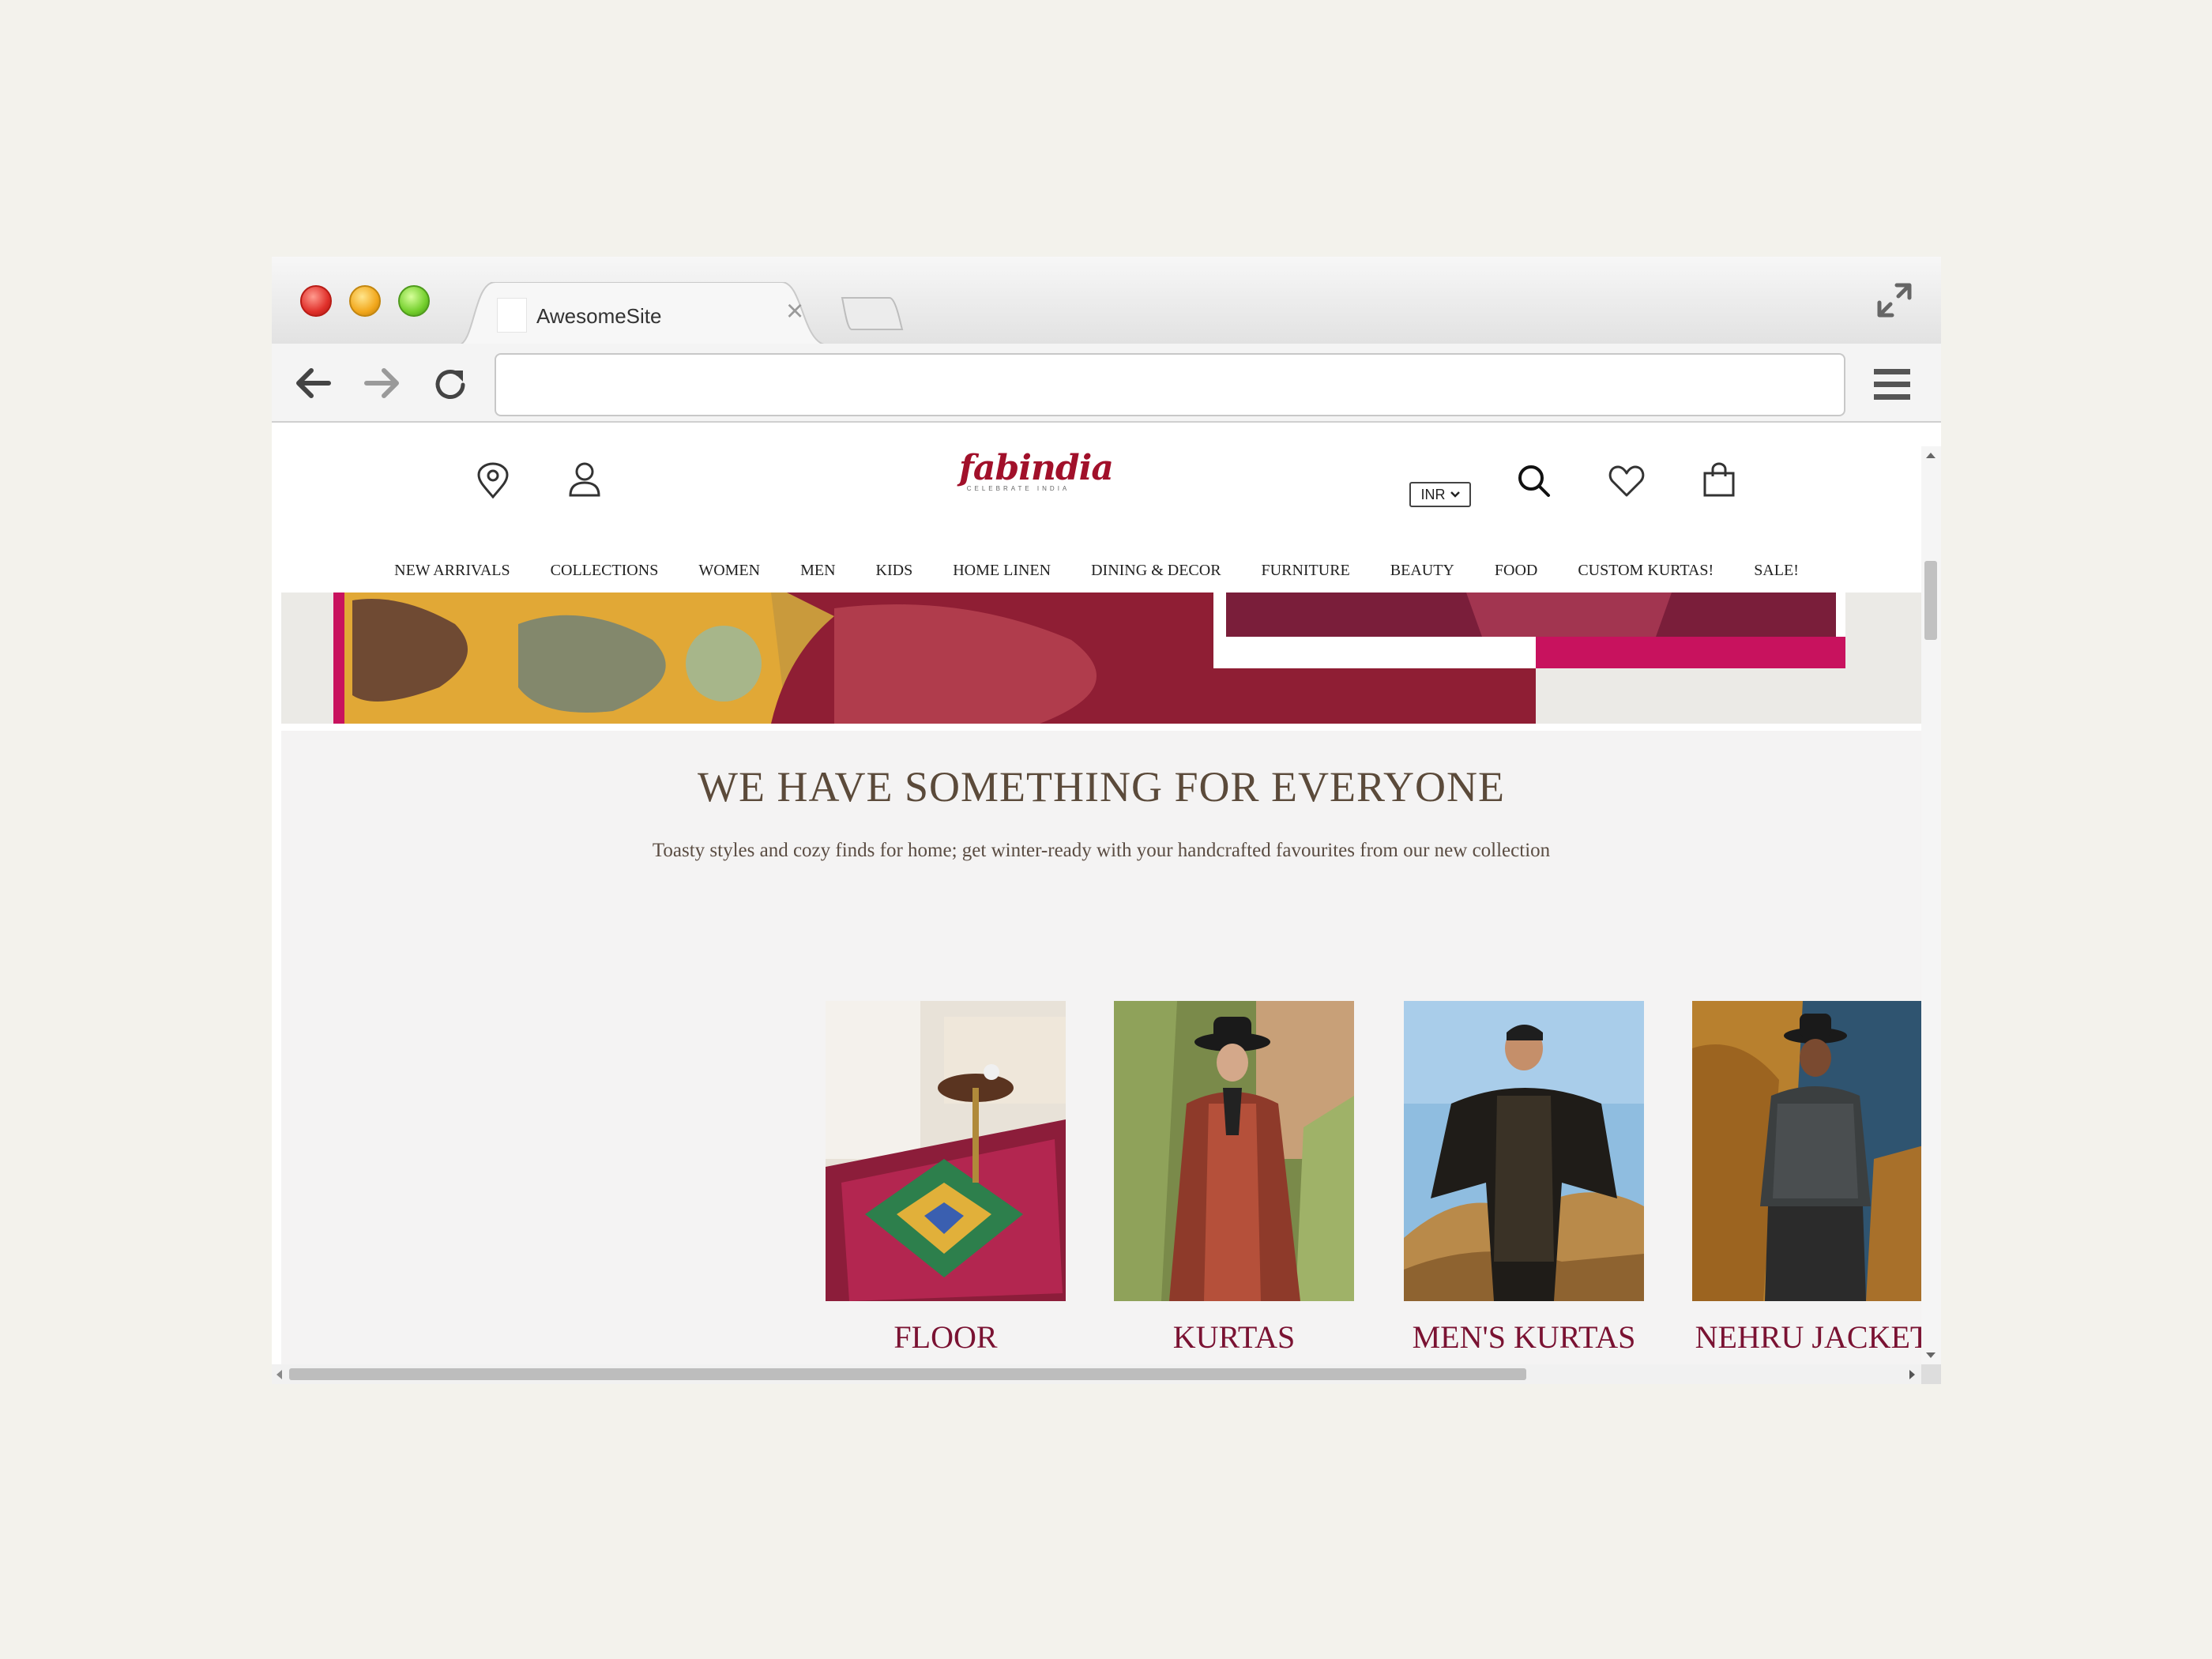  Describe the element at coordinates (313, 384) in the screenshot. I see `back-arrow-icon` at that location.